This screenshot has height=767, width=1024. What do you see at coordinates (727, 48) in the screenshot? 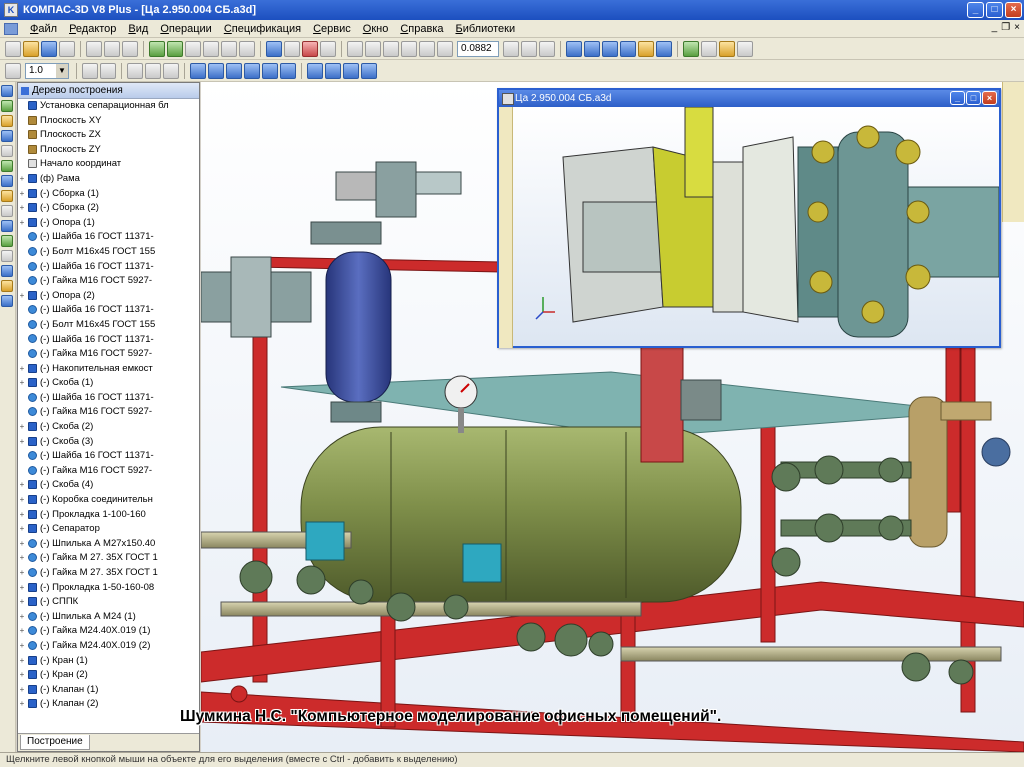
I see `mass-properties-icon` at bounding box center [727, 48].